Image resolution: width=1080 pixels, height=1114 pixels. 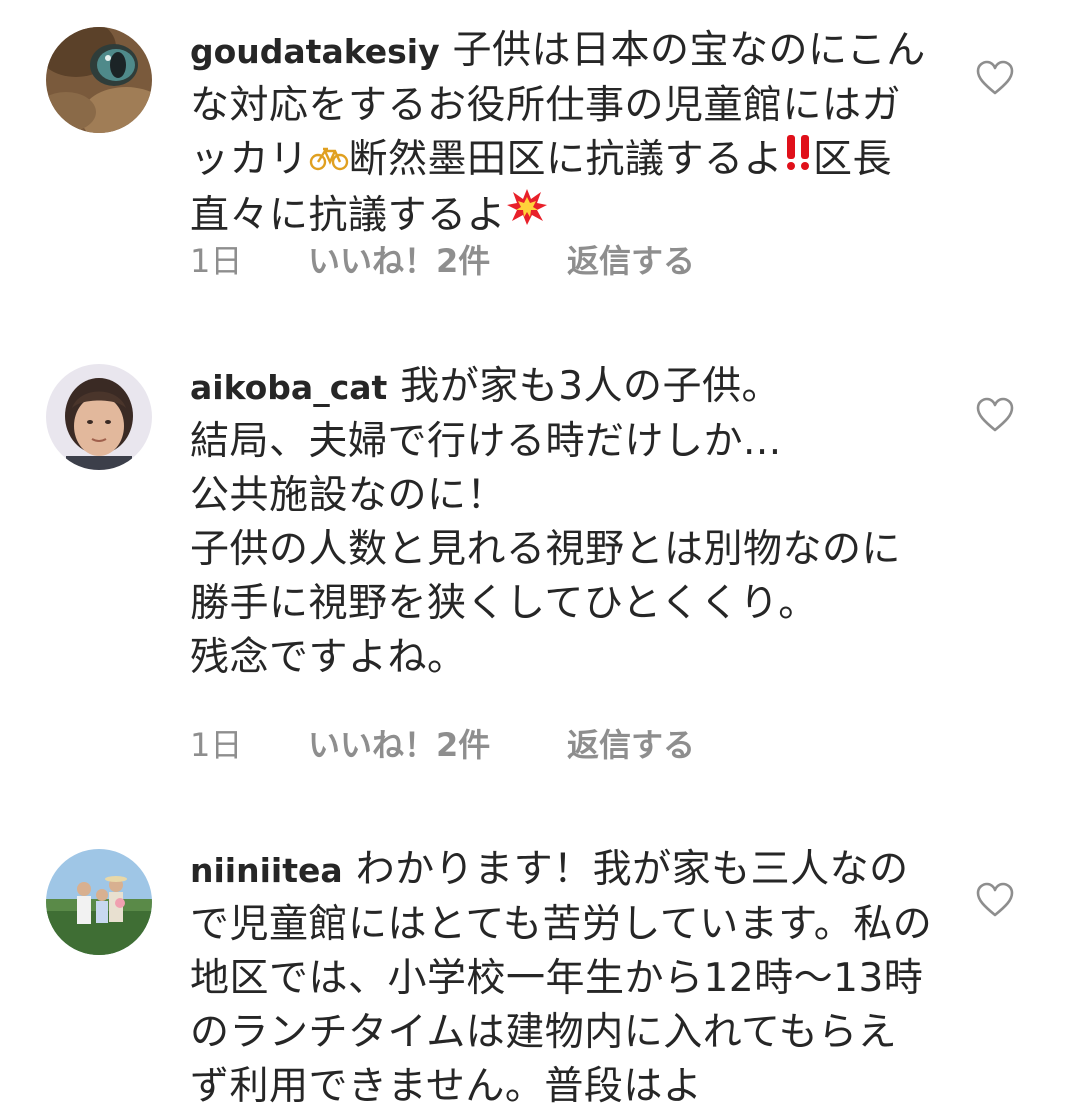 What do you see at coordinates (288, 387) in the screenshot?
I see `comment-username: aikoba_cat` at bounding box center [288, 387].